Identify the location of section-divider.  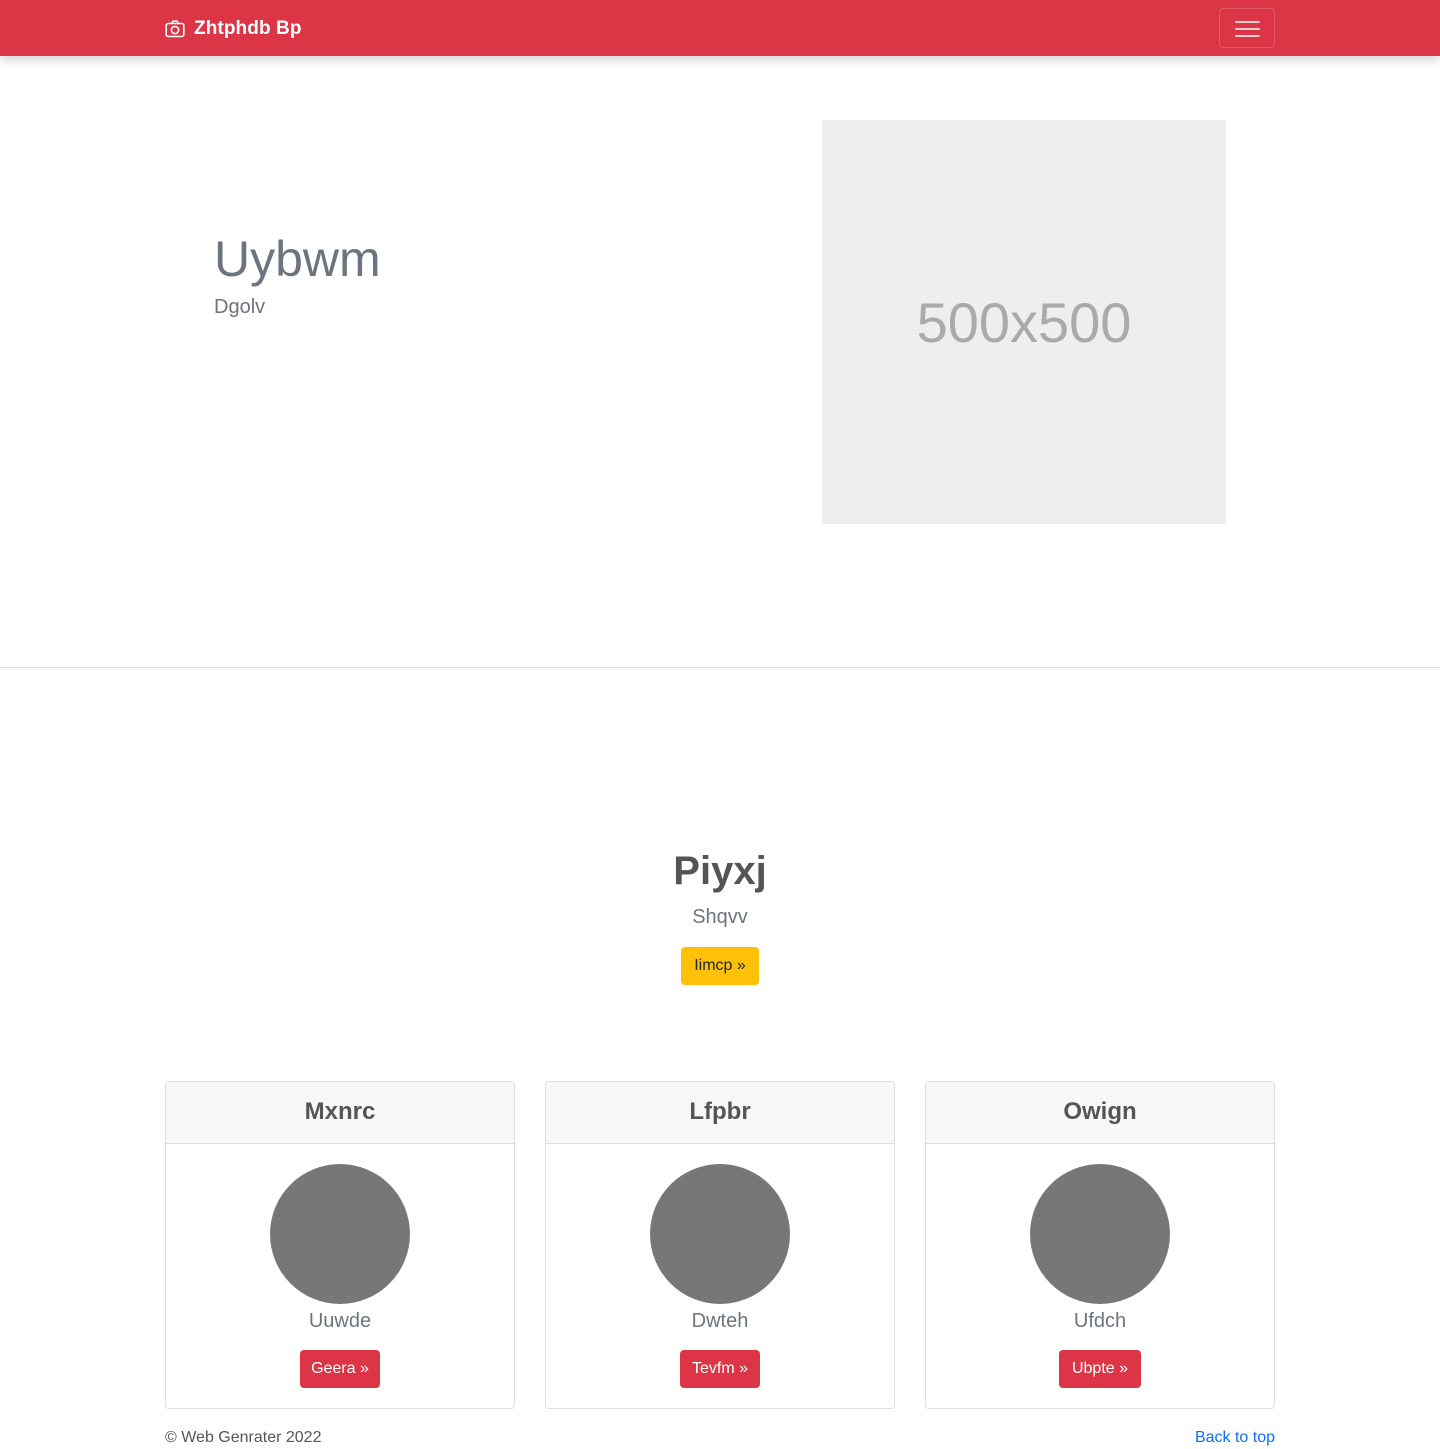
(720, 667).